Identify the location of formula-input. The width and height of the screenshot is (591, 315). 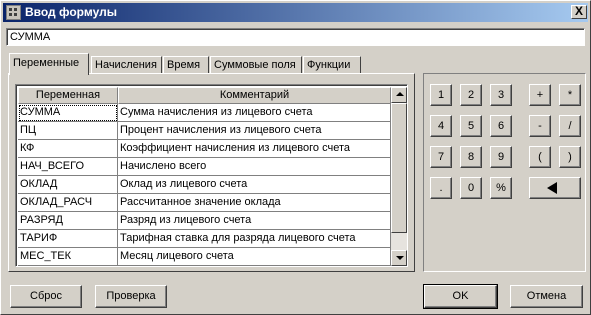
(295, 37).